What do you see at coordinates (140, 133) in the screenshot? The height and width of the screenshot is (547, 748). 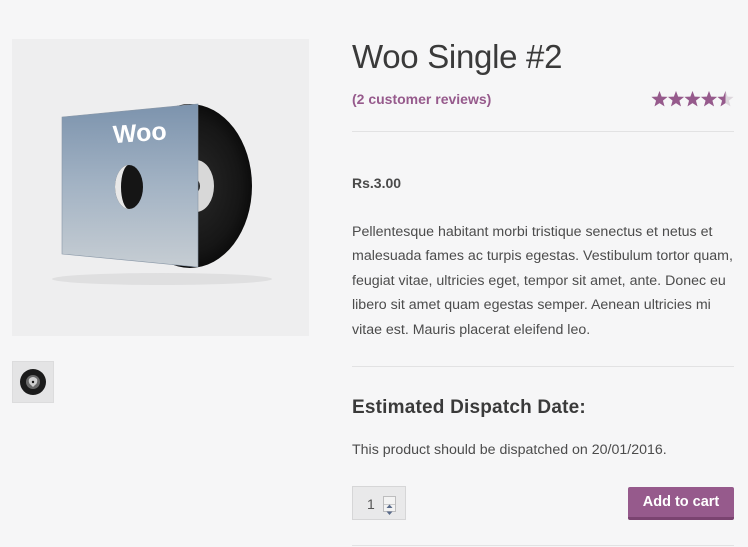 I see `cover-text: Woo` at bounding box center [140, 133].